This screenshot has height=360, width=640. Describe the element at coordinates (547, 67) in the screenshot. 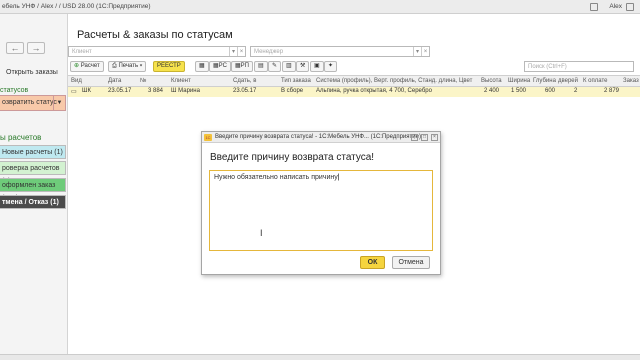

I see `search-placeholder: Поиск (Ctrl+F)` at that location.